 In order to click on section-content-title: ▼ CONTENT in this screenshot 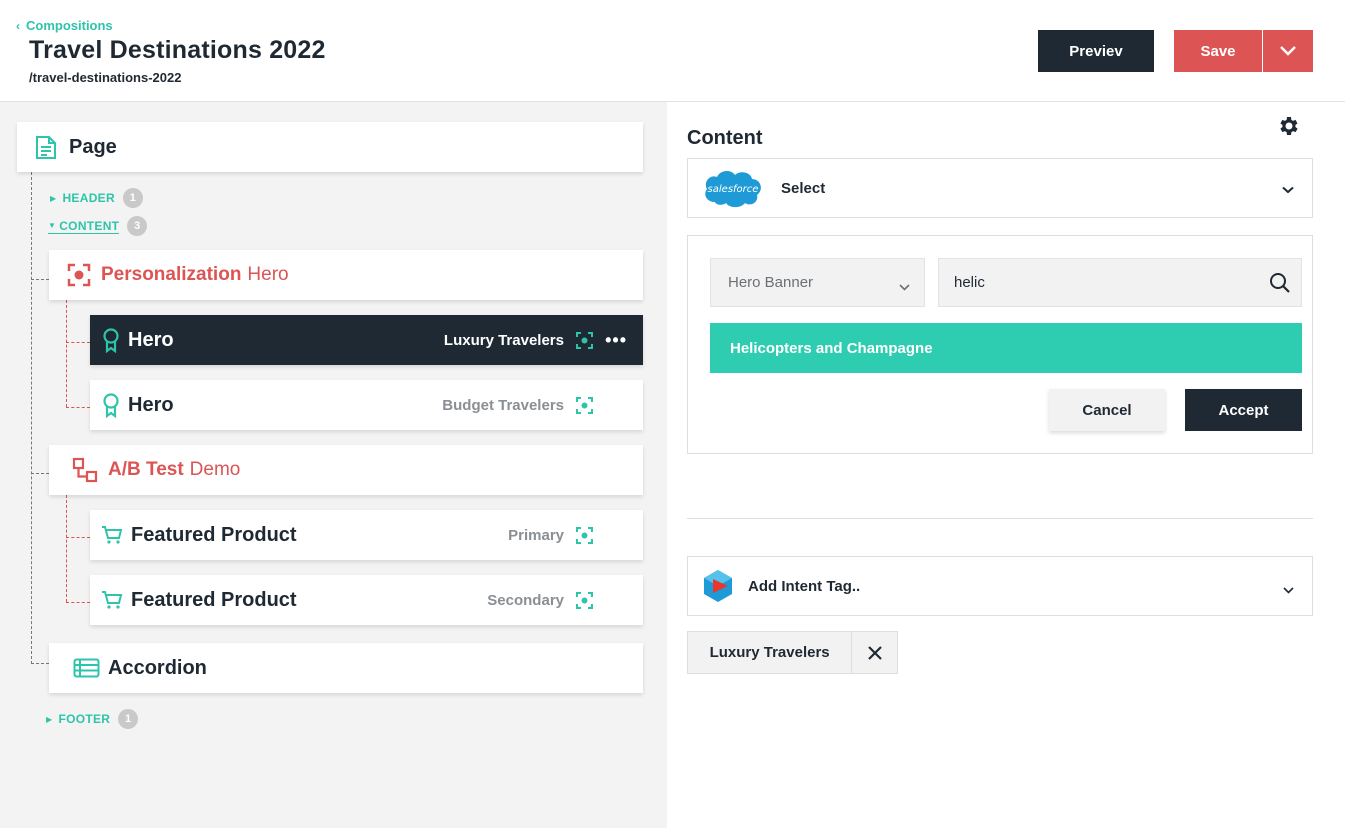, I will do `click(84, 226)`.